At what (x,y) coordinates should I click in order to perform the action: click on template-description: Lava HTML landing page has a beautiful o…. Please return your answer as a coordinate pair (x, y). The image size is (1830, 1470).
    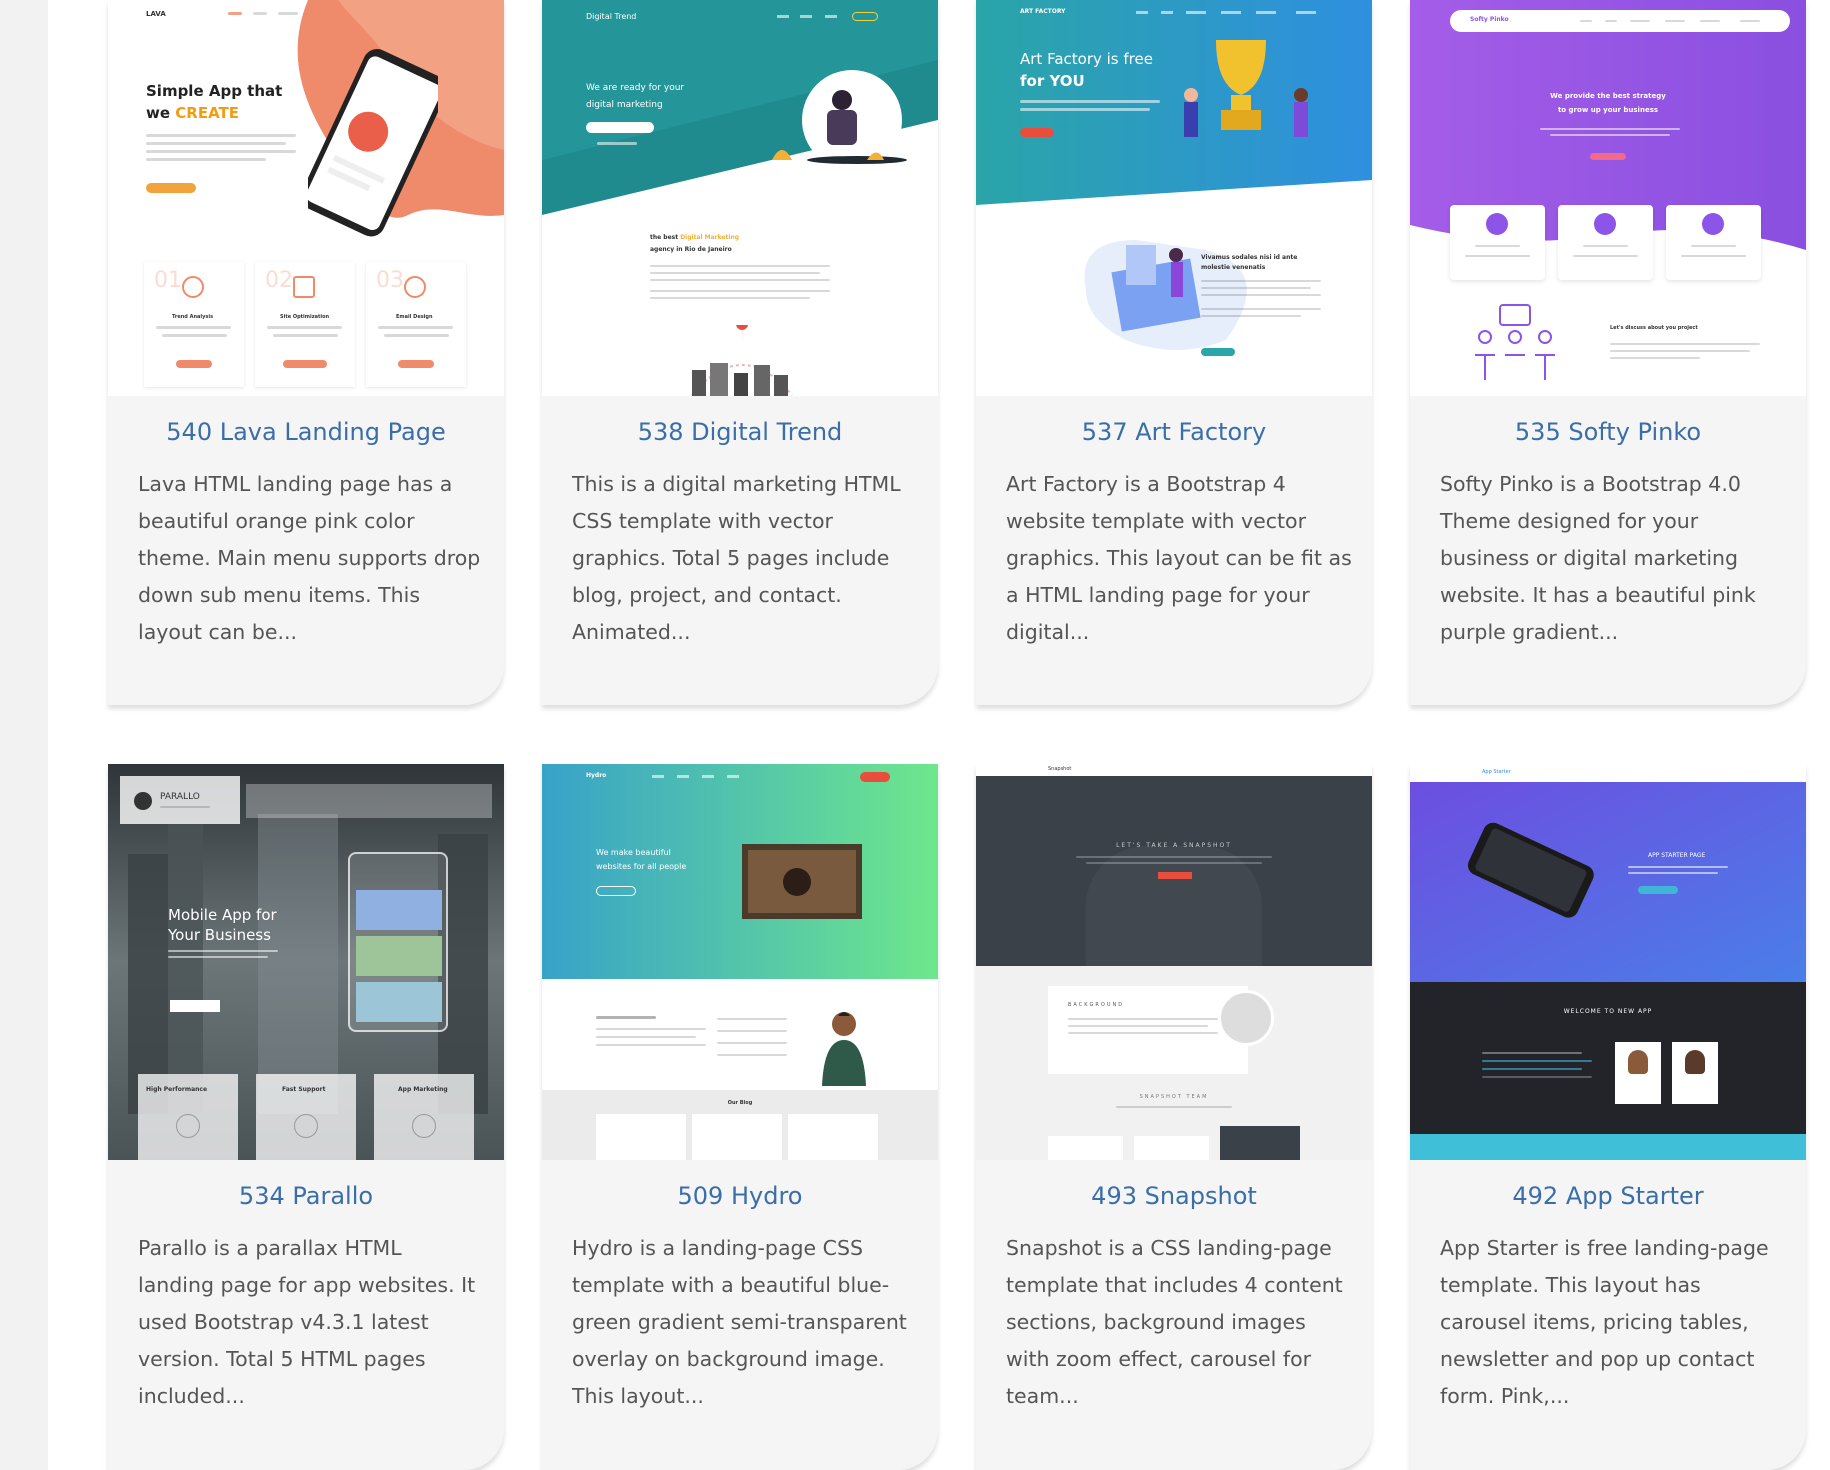
    Looking at the image, I should click on (309, 558).